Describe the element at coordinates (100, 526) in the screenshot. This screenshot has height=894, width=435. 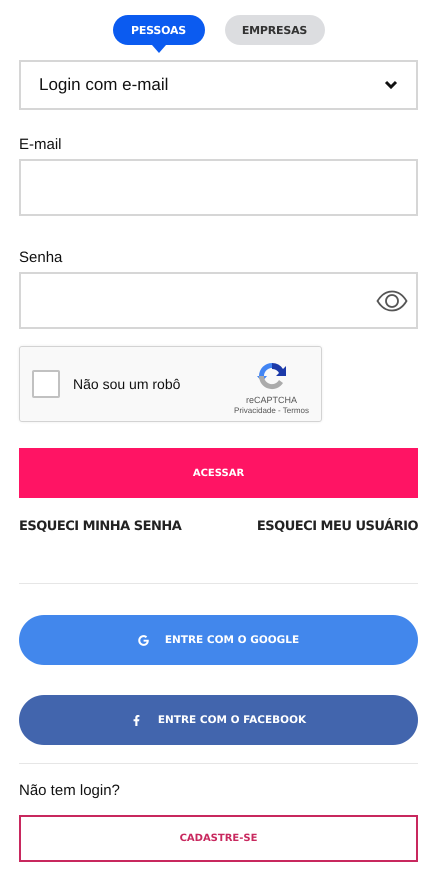
I see `forgot-link: ESQUECI MINHA SENHA` at that location.